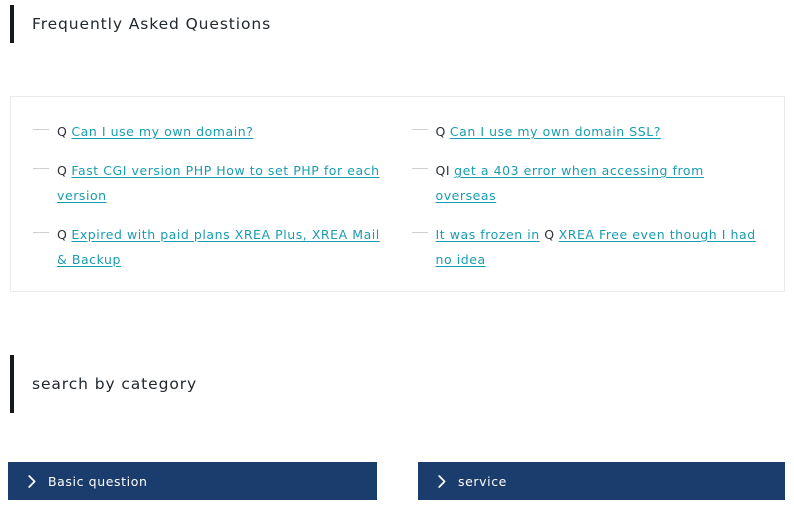  What do you see at coordinates (443, 170) in the screenshot?
I see `faq-marker: QI` at bounding box center [443, 170].